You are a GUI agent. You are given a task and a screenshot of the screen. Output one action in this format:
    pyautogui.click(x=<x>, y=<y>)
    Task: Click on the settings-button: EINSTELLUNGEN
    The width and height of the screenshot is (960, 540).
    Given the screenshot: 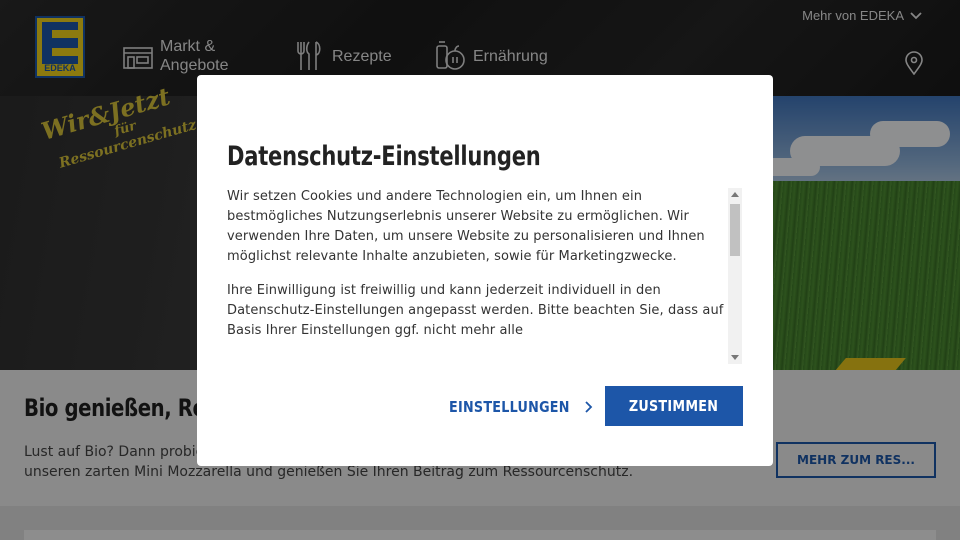 What is the action you would take?
    pyautogui.click(x=521, y=407)
    